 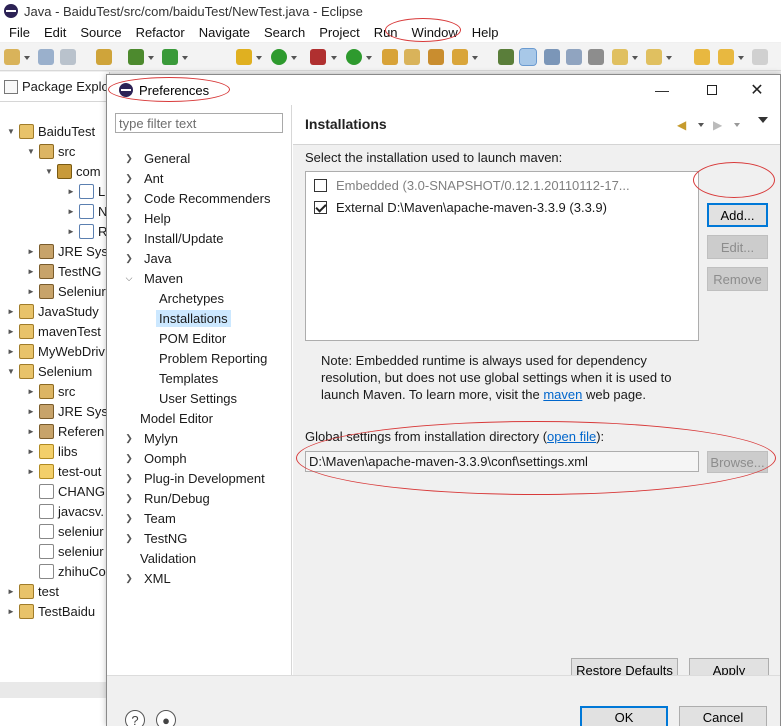 I want to click on bug-icon, so click(x=244, y=57).